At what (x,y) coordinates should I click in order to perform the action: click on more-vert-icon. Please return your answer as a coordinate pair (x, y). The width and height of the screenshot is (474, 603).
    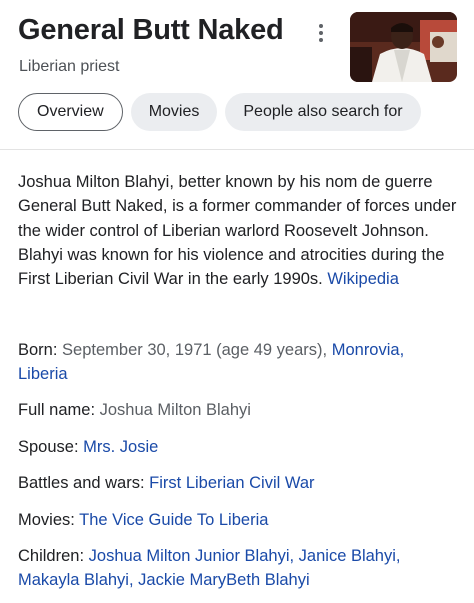
    Looking at the image, I should click on (321, 33).